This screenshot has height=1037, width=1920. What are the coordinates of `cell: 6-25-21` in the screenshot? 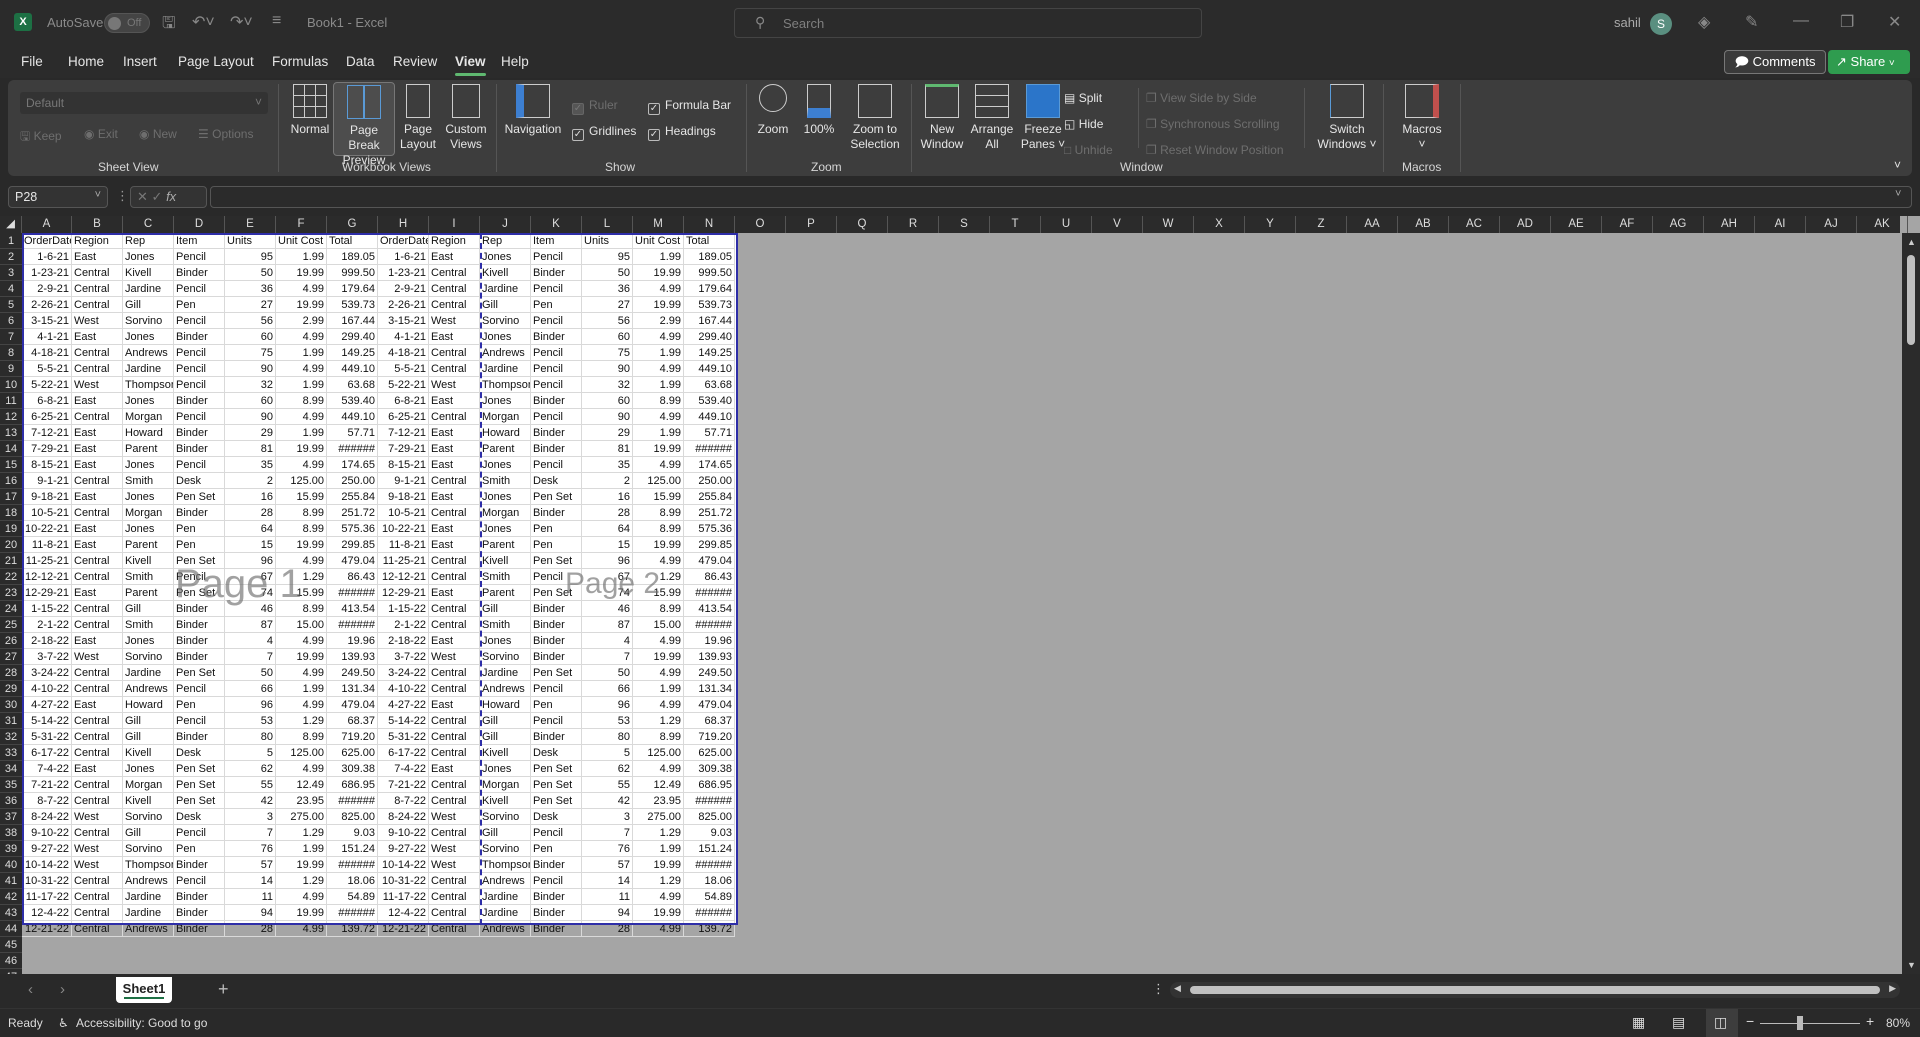 It's located at (403, 417).